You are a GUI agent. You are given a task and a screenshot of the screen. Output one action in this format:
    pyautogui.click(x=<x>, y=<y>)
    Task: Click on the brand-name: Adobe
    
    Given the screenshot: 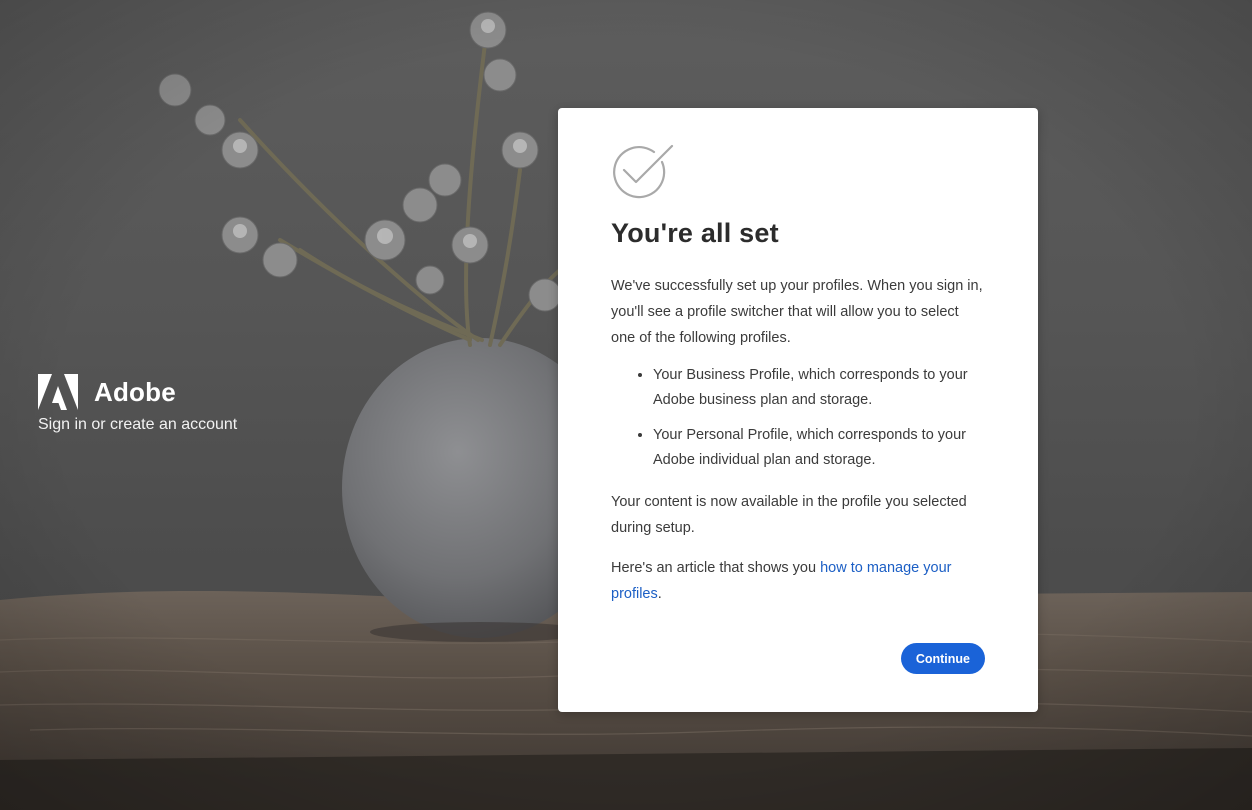 What is the action you would take?
    pyautogui.click(x=135, y=391)
    